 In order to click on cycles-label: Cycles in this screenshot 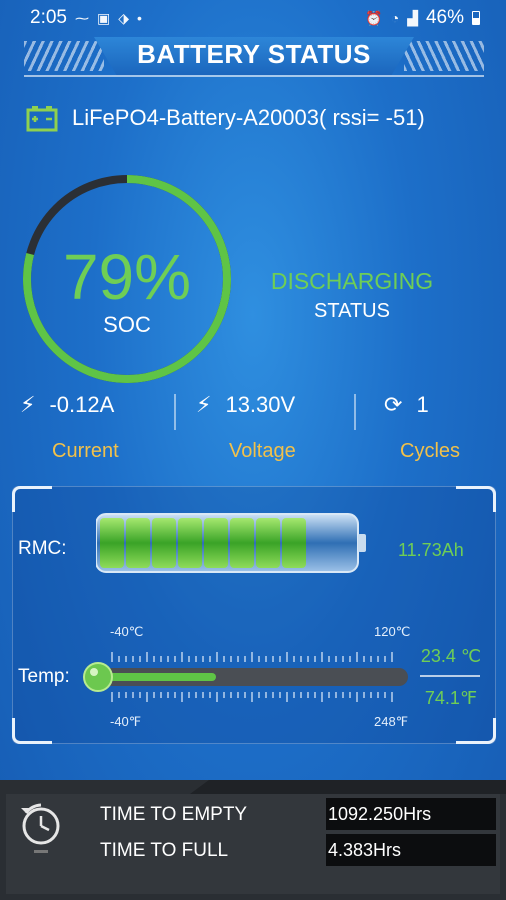, I will do `click(430, 451)`.